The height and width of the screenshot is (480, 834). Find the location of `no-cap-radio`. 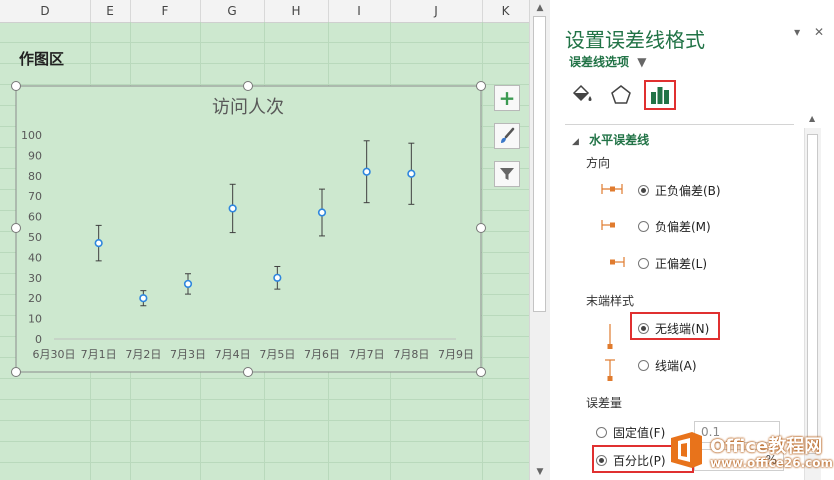

no-cap-radio is located at coordinates (643, 328).